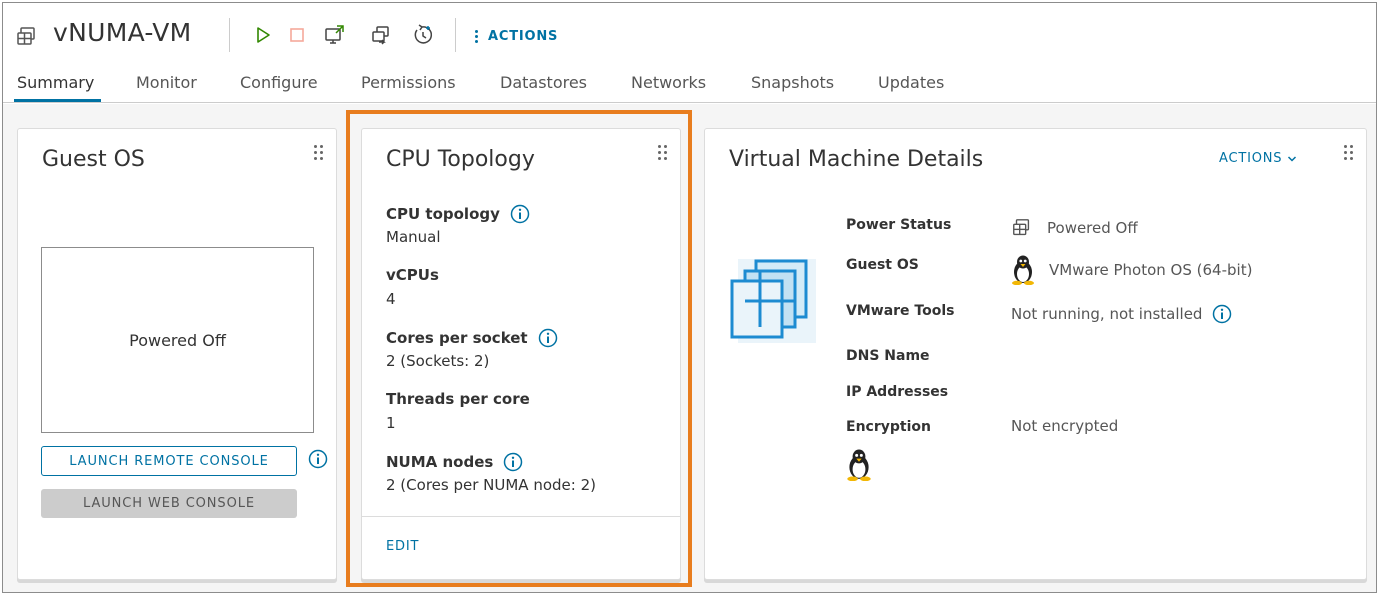 This screenshot has width=1379, height=595. Describe the element at coordinates (408, 82) in the screenshot. I see `tab-permissions: Permissions` at that location.